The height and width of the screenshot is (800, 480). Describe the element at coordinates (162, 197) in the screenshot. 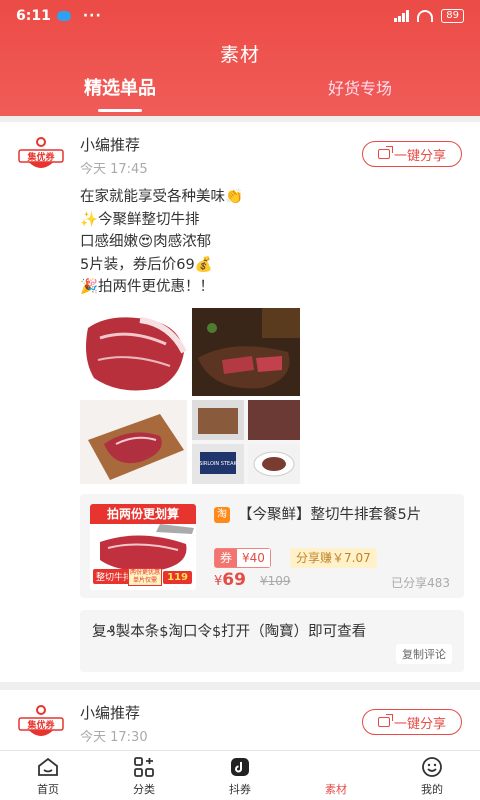

I see `post-line: 在家就能享受各种美味👏` at that location.